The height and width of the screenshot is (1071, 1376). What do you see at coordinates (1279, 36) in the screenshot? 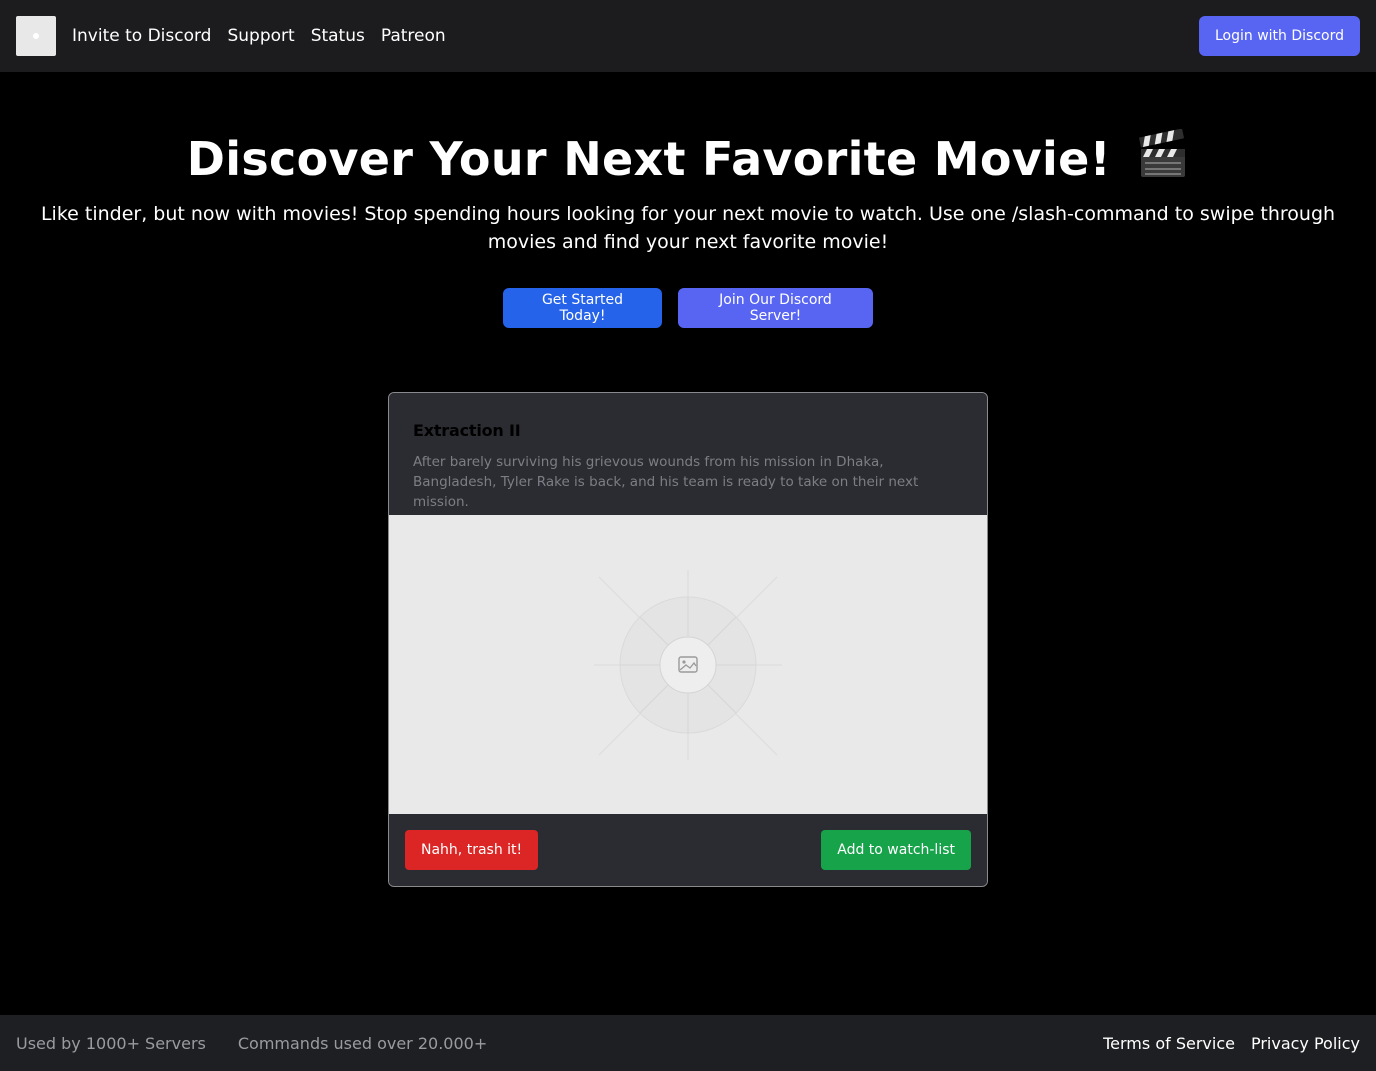
I see `login-with-discord-button: Login with Discord` at bounding box center [1279, 36].